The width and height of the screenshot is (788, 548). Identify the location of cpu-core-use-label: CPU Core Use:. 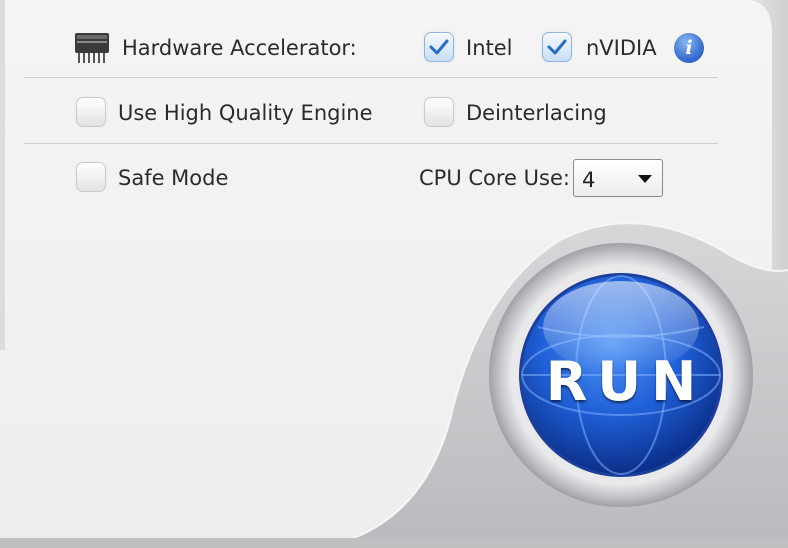
(494, 178).